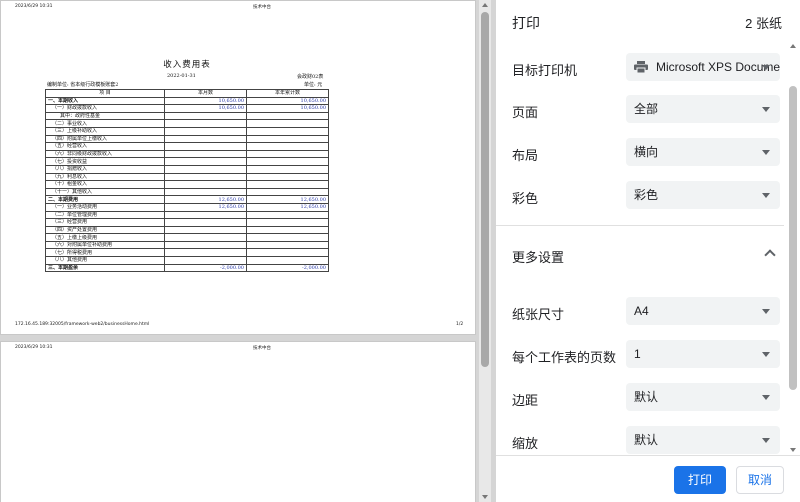  I want to click on pages-per-sheet-value: 1, so click(637, 354).